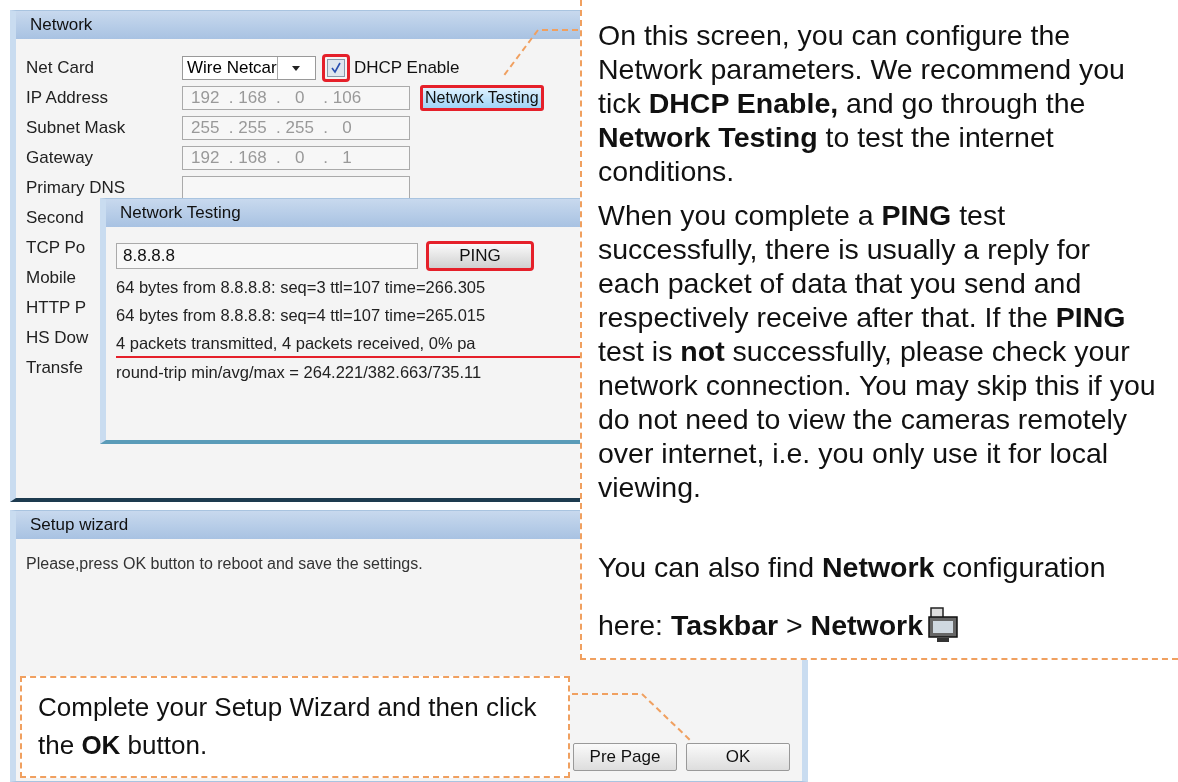 This screenshot has width=1178, height=782. Describe the element at coordinates (51, 277) in the screenshot. I see `field-label: Mobile` at that location.